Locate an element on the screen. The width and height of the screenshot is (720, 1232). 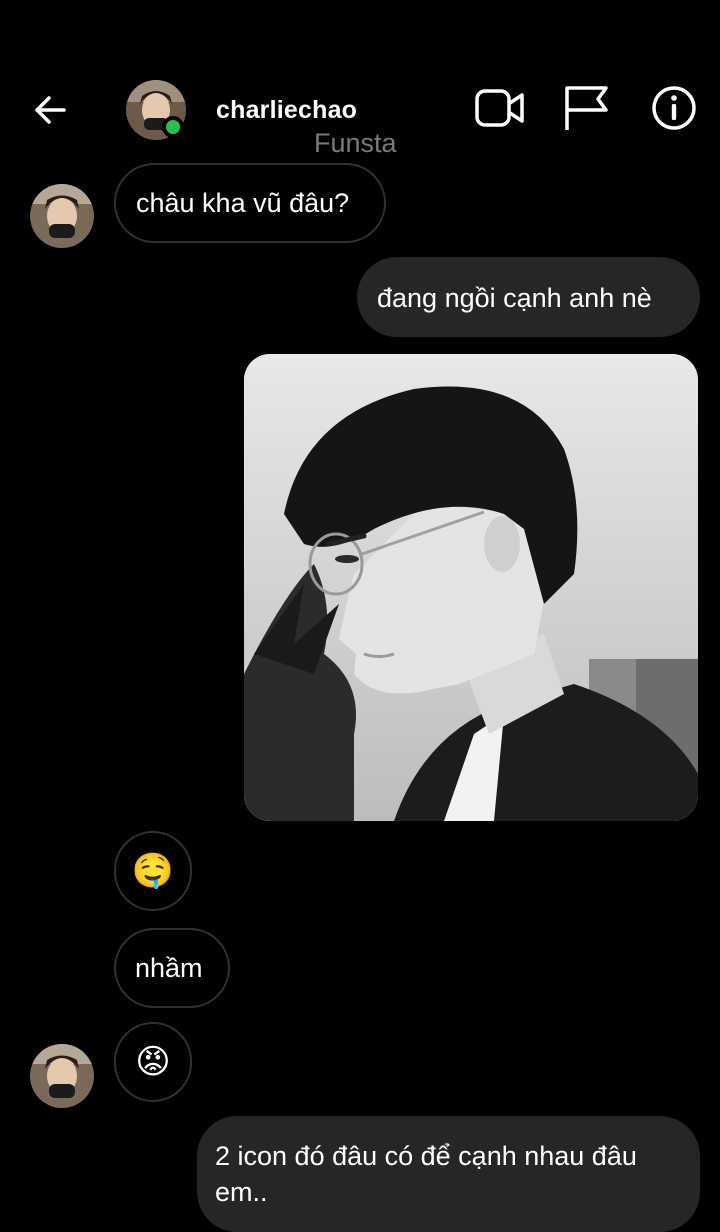
online-status-dot is located at coordinates (173, 127).